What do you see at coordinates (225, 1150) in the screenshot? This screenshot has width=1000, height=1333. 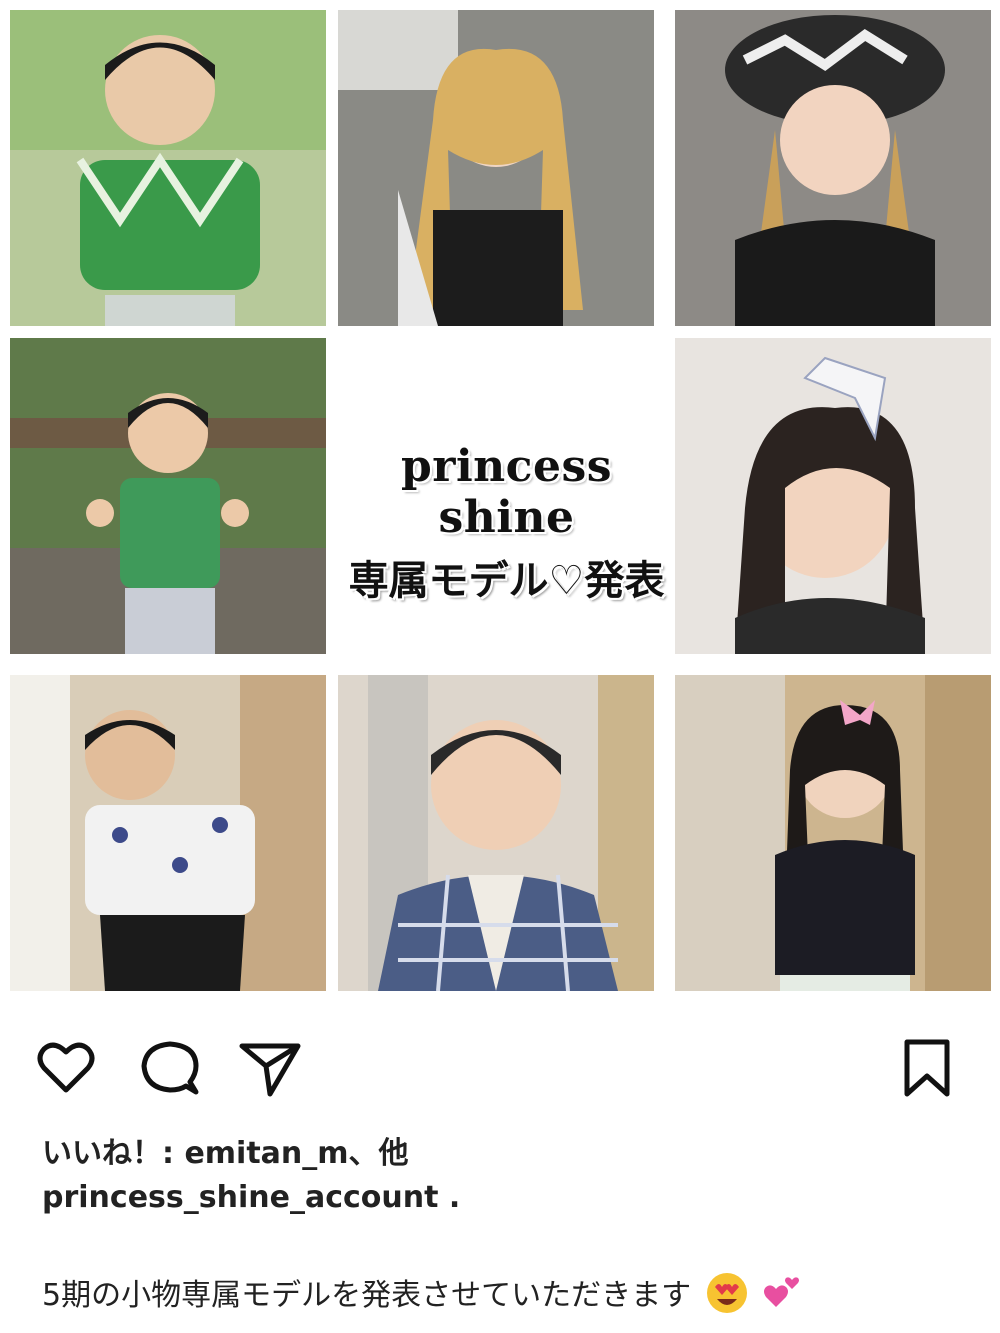 I see `likes-summary: いいね！: emitan_m、他` at bounding box center [225, 1150].